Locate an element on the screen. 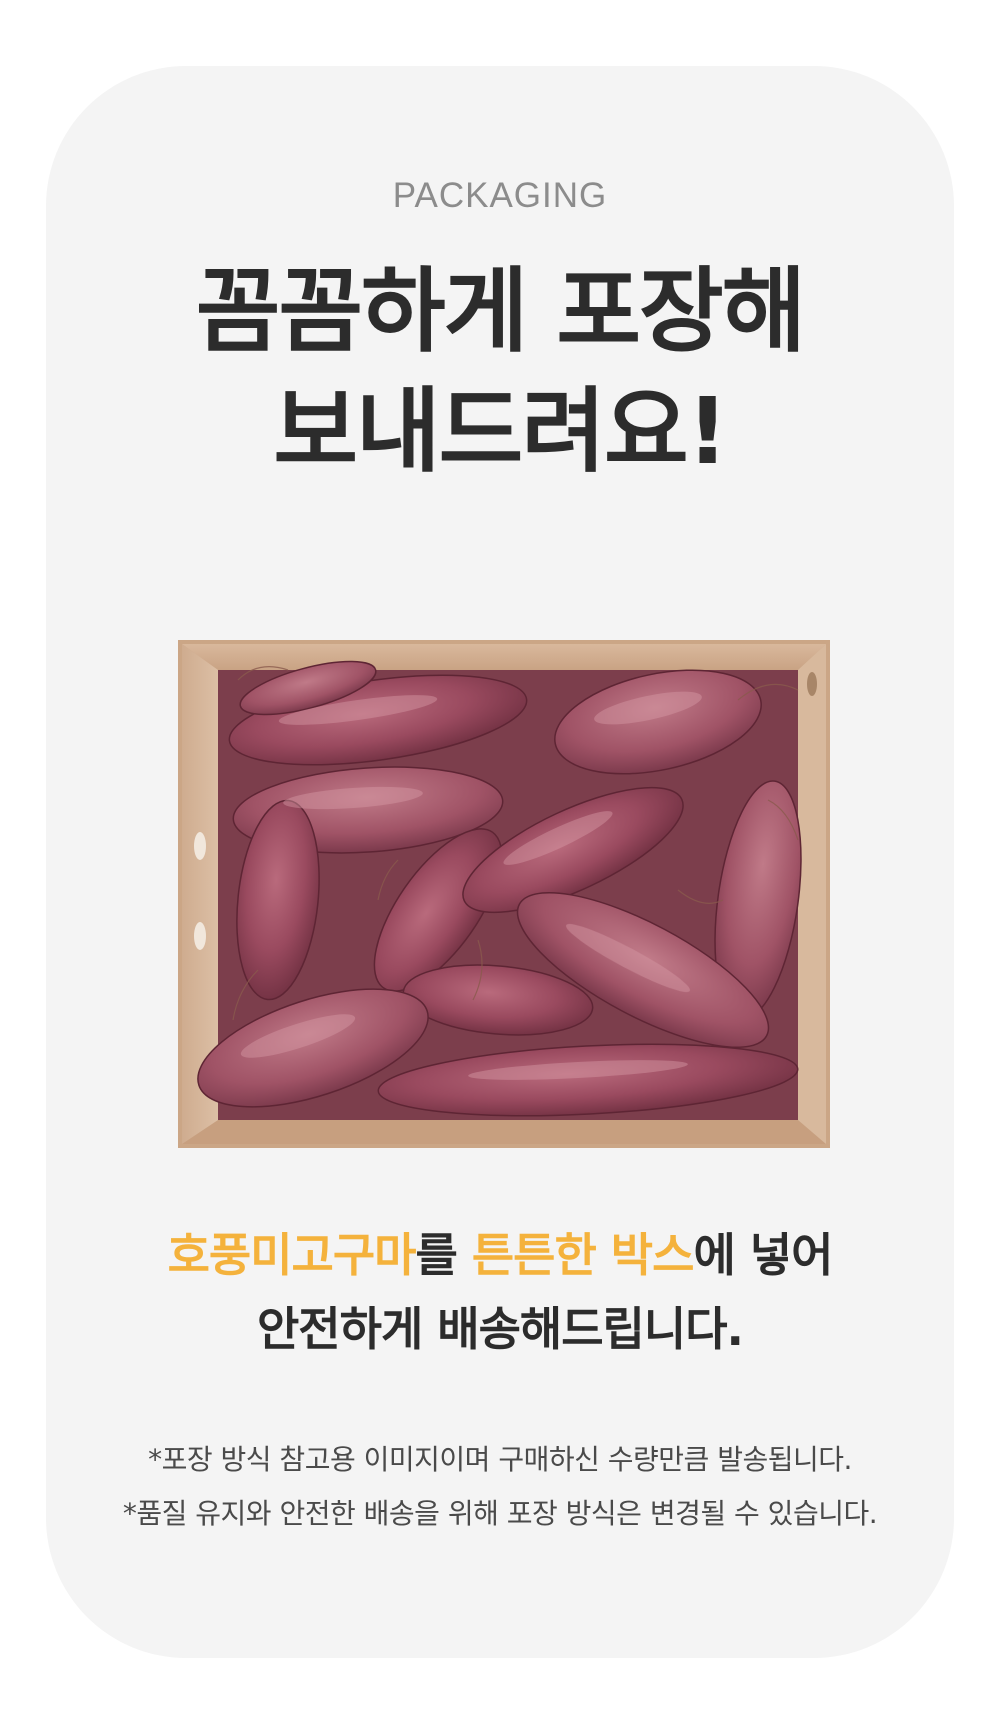  body-line-2: 안전하게 배송해드립니다. is located at coordinates (500, 1329).